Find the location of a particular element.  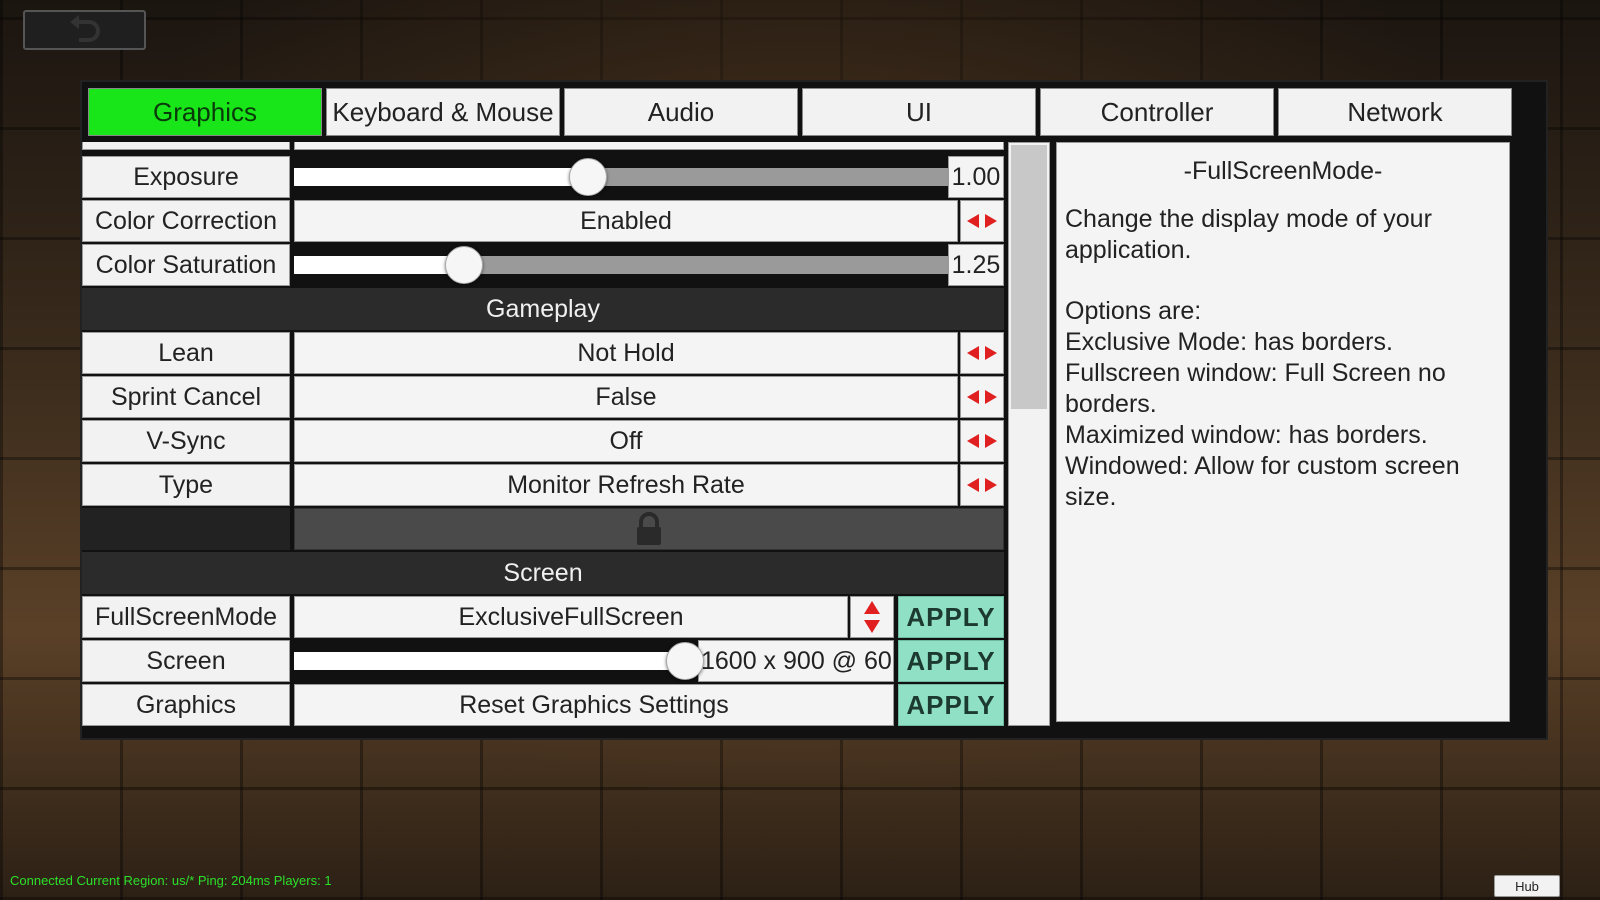

vsync-selector is located at coordinates (982, 441).